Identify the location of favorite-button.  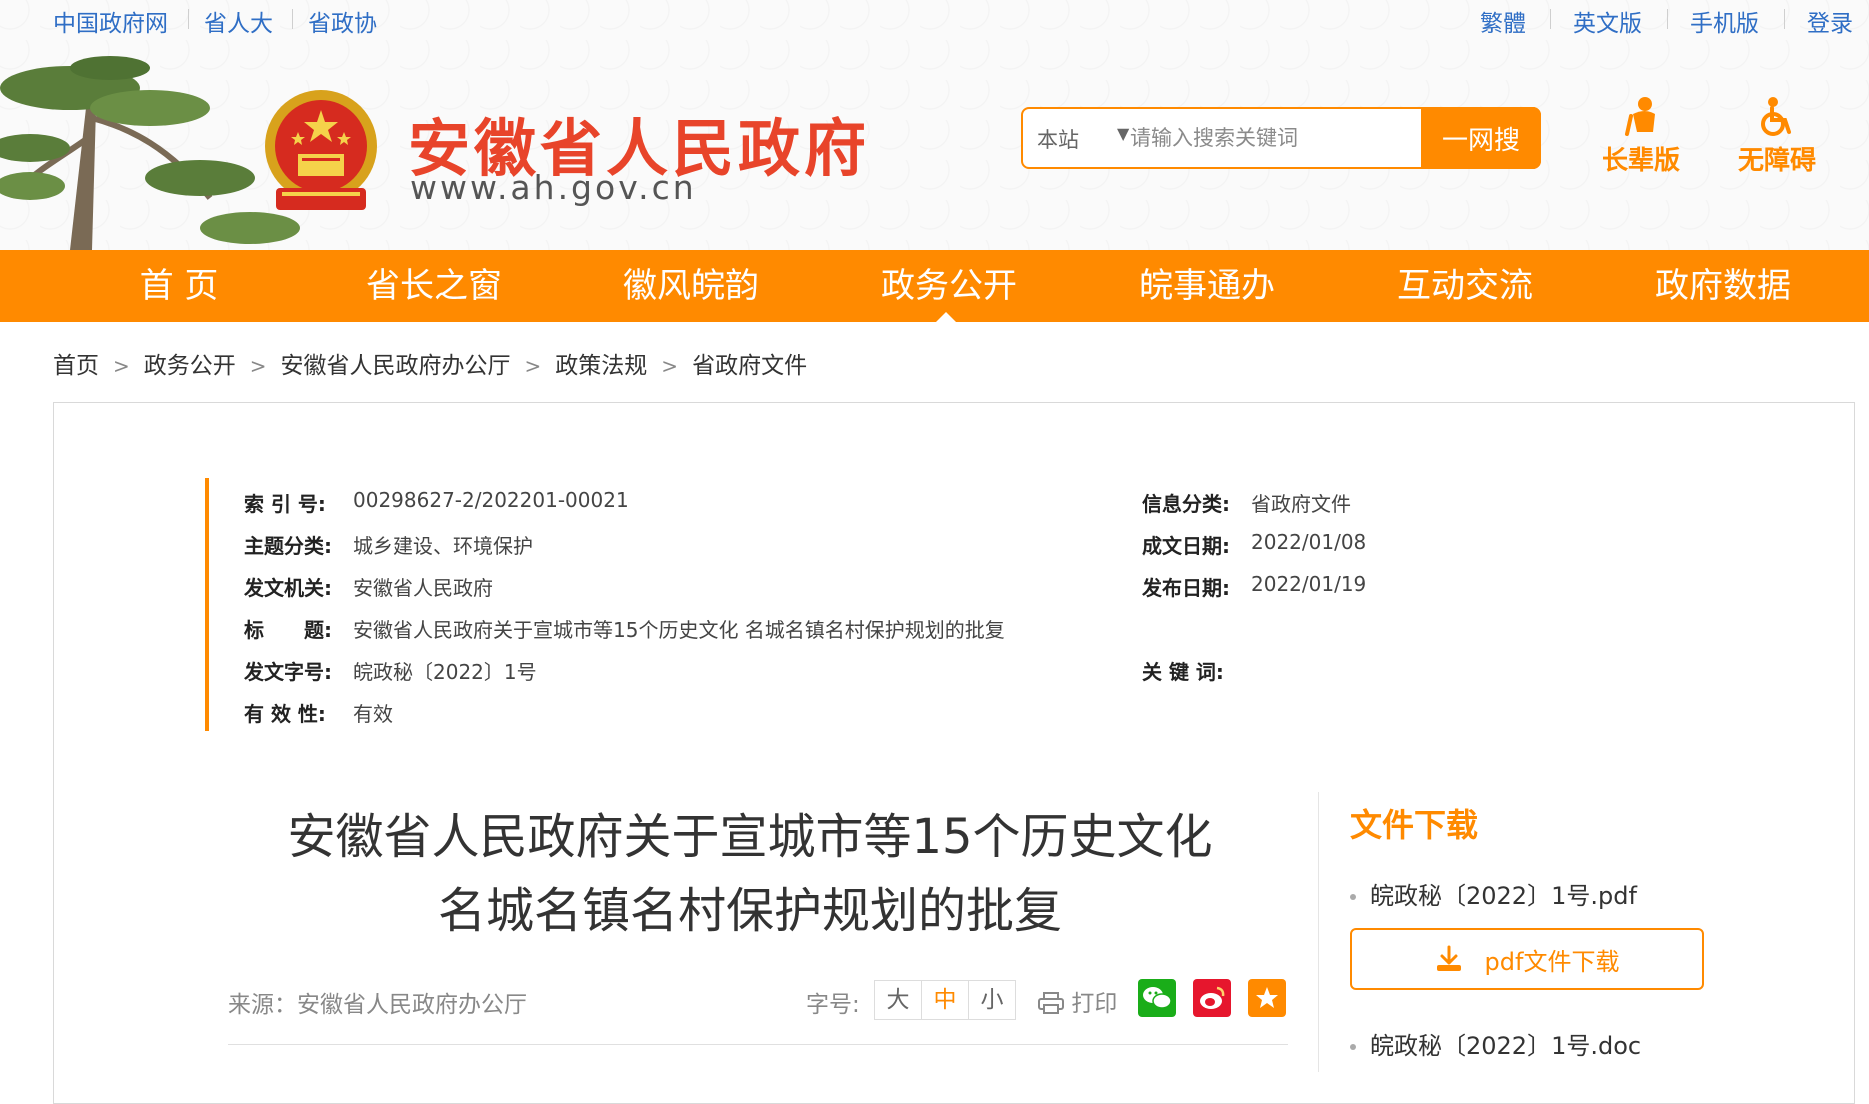
(1267, 998).